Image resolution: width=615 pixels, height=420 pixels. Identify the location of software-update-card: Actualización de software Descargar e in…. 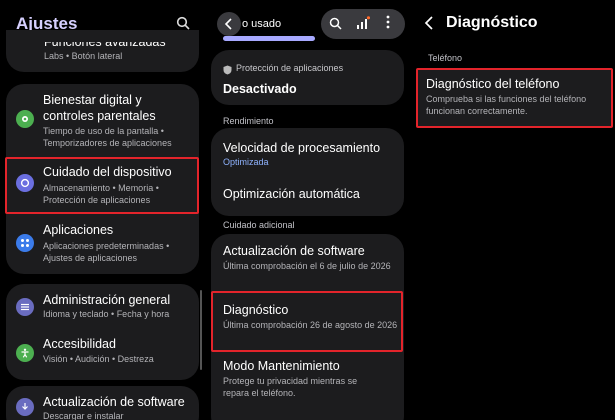
(102, 403).